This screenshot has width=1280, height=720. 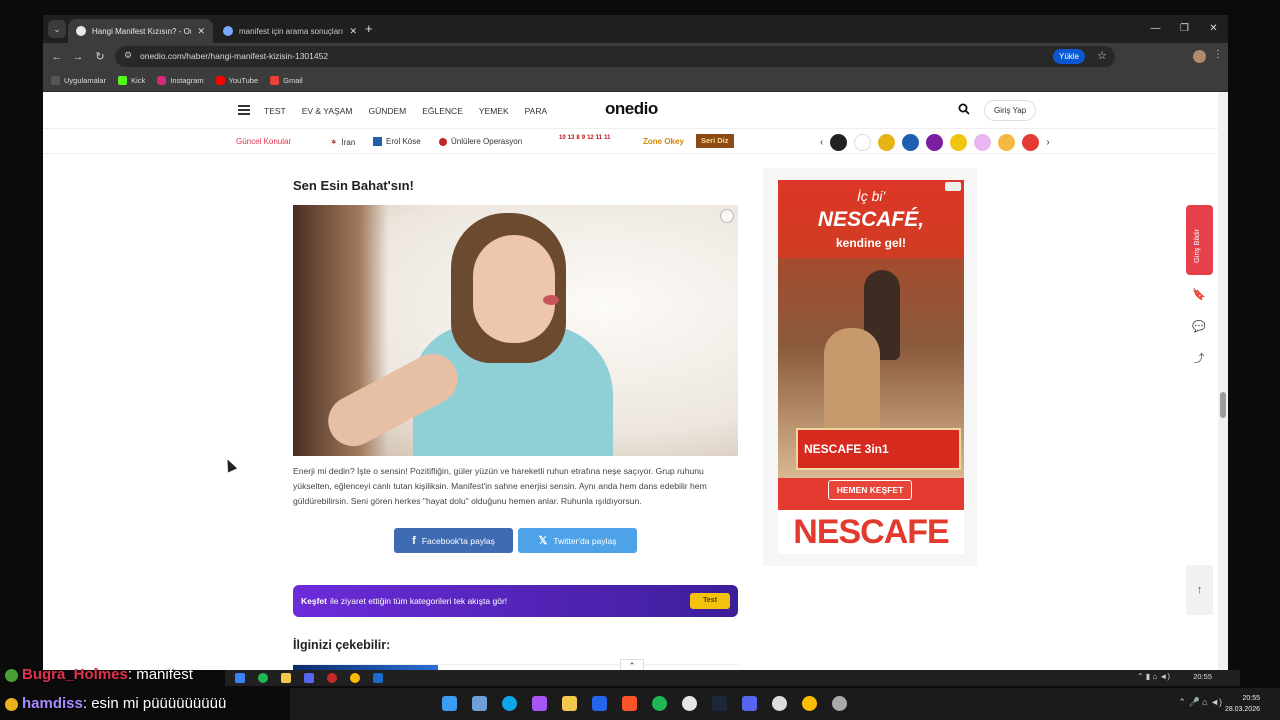 What do you see at coordinates (1199, 56) in the screenshot?
I see `profile-avatar` at bounding box center [1199, 56].